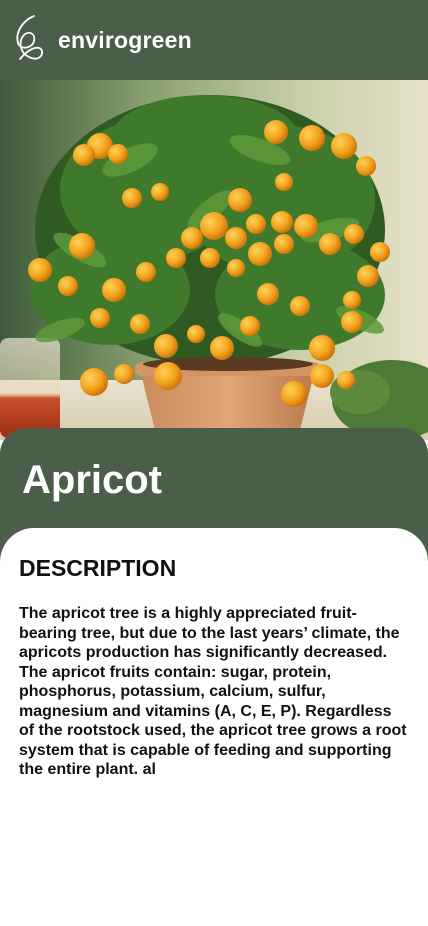  Describe the element at coordinates (98, 568) in the screenshot. I see `description-heading: DESCRIPTION` at that location.